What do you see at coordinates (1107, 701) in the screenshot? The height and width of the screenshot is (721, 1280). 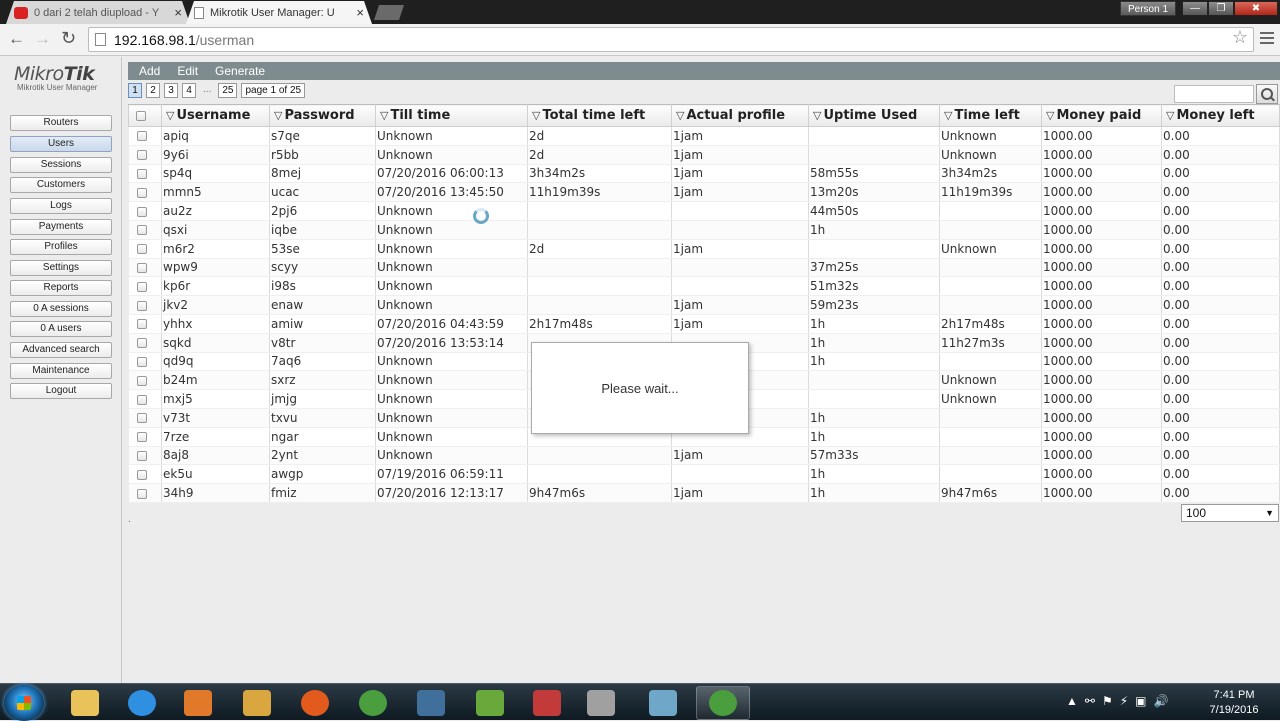 I see `flag-icon: ⚑` at bounding box center [1107, 701].